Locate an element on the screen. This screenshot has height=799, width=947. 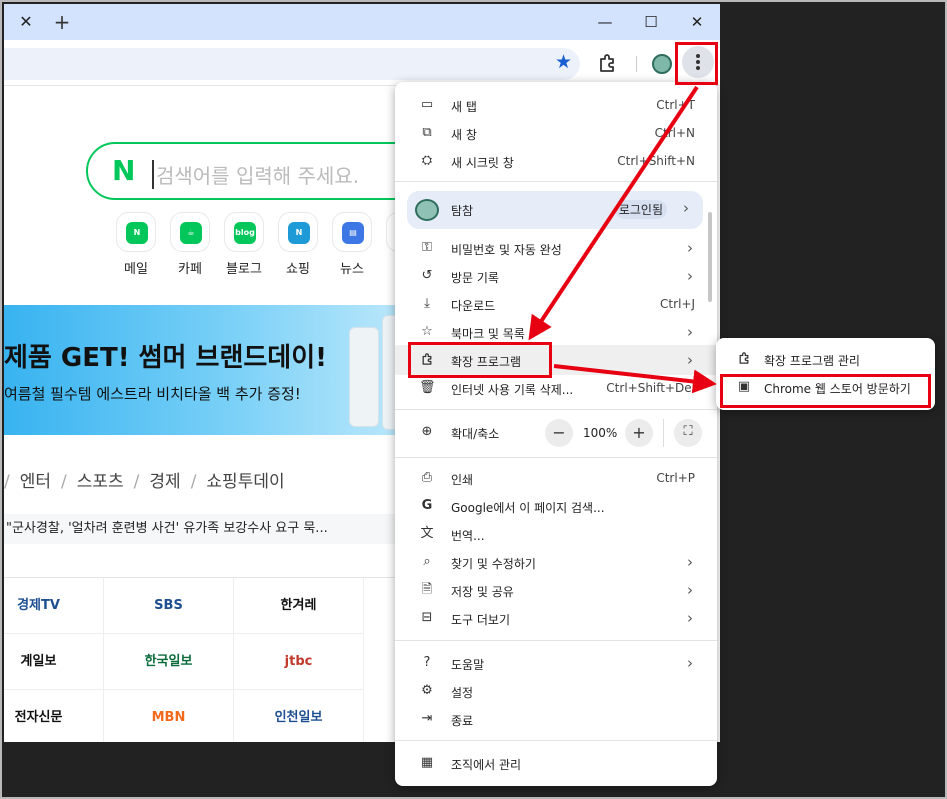
zoom-out-button: − is located at coordinates (559, 433).